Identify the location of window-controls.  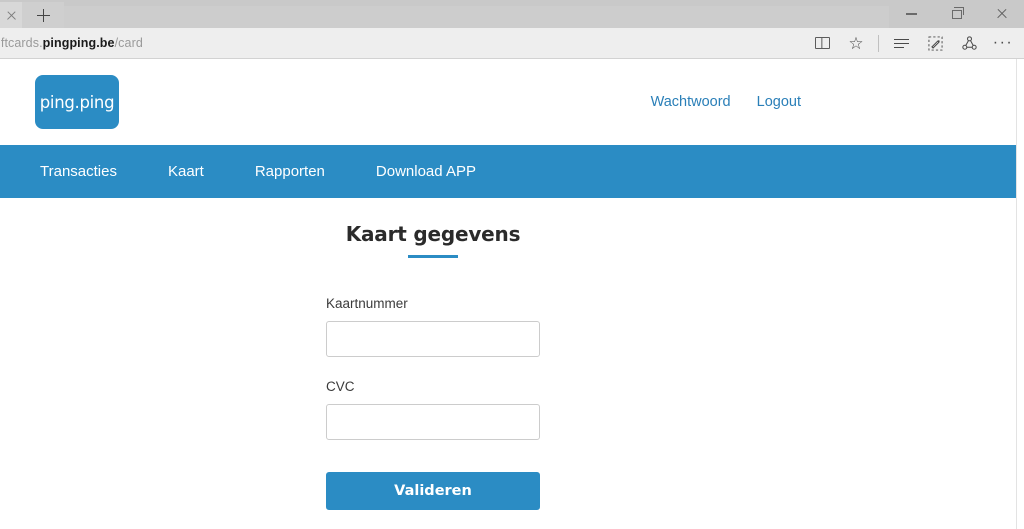
(956, 14).